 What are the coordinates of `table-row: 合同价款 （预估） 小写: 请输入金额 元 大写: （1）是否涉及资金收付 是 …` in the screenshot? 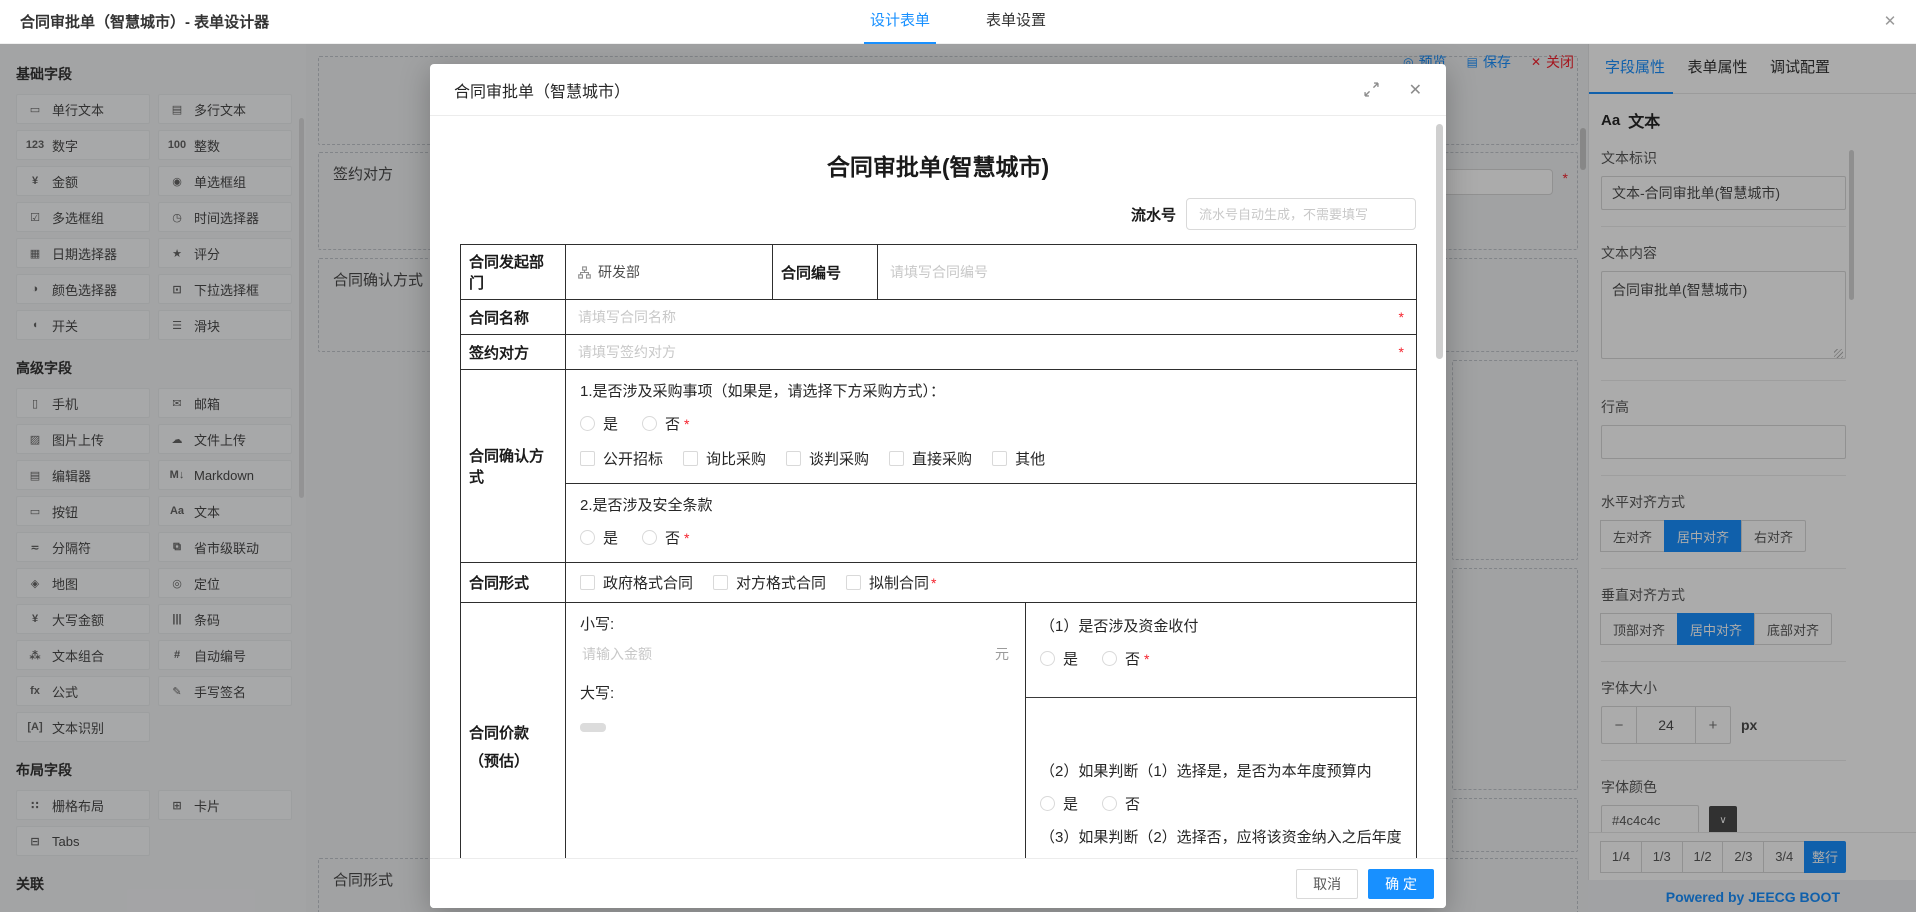 It's located at (938, 730).